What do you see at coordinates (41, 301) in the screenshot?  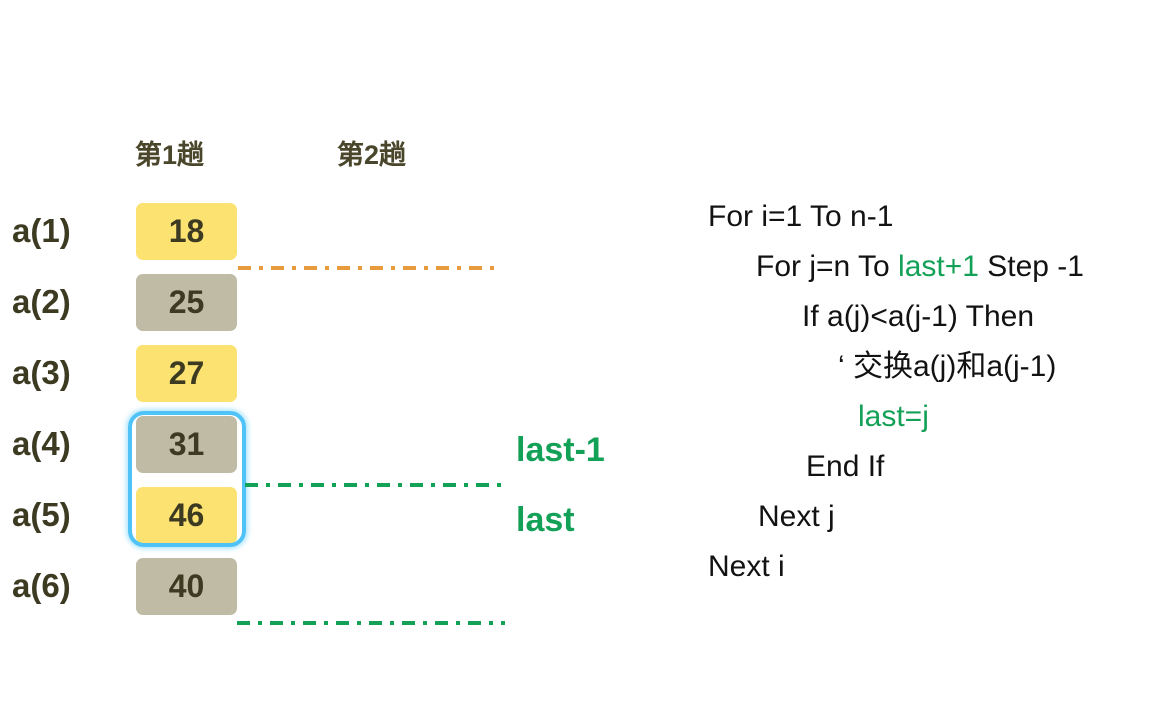 I see `array-index-label-2: a(2)` at bounding box center [41, 301].